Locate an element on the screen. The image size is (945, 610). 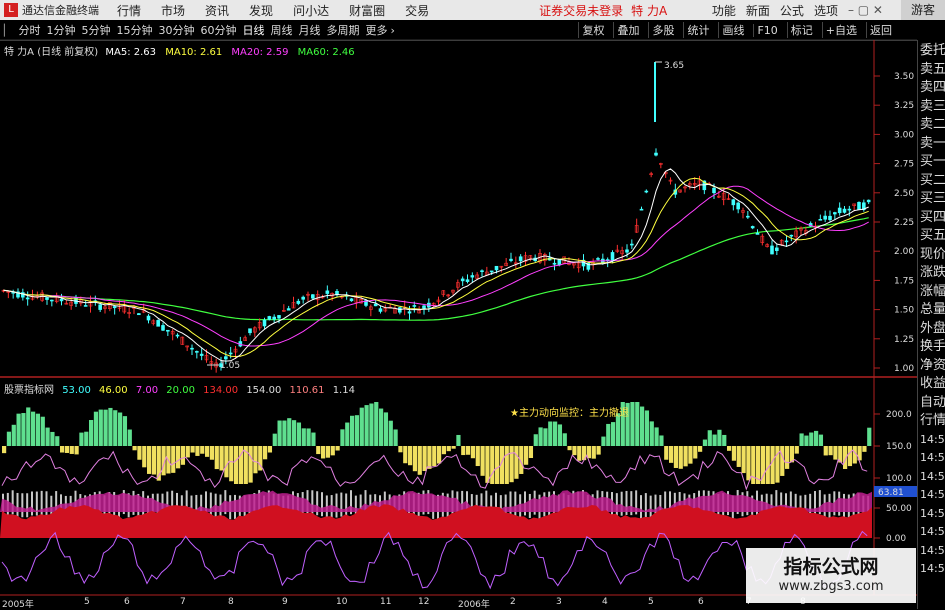
date-axis-label: 5 is located at coordinates (87, 602).